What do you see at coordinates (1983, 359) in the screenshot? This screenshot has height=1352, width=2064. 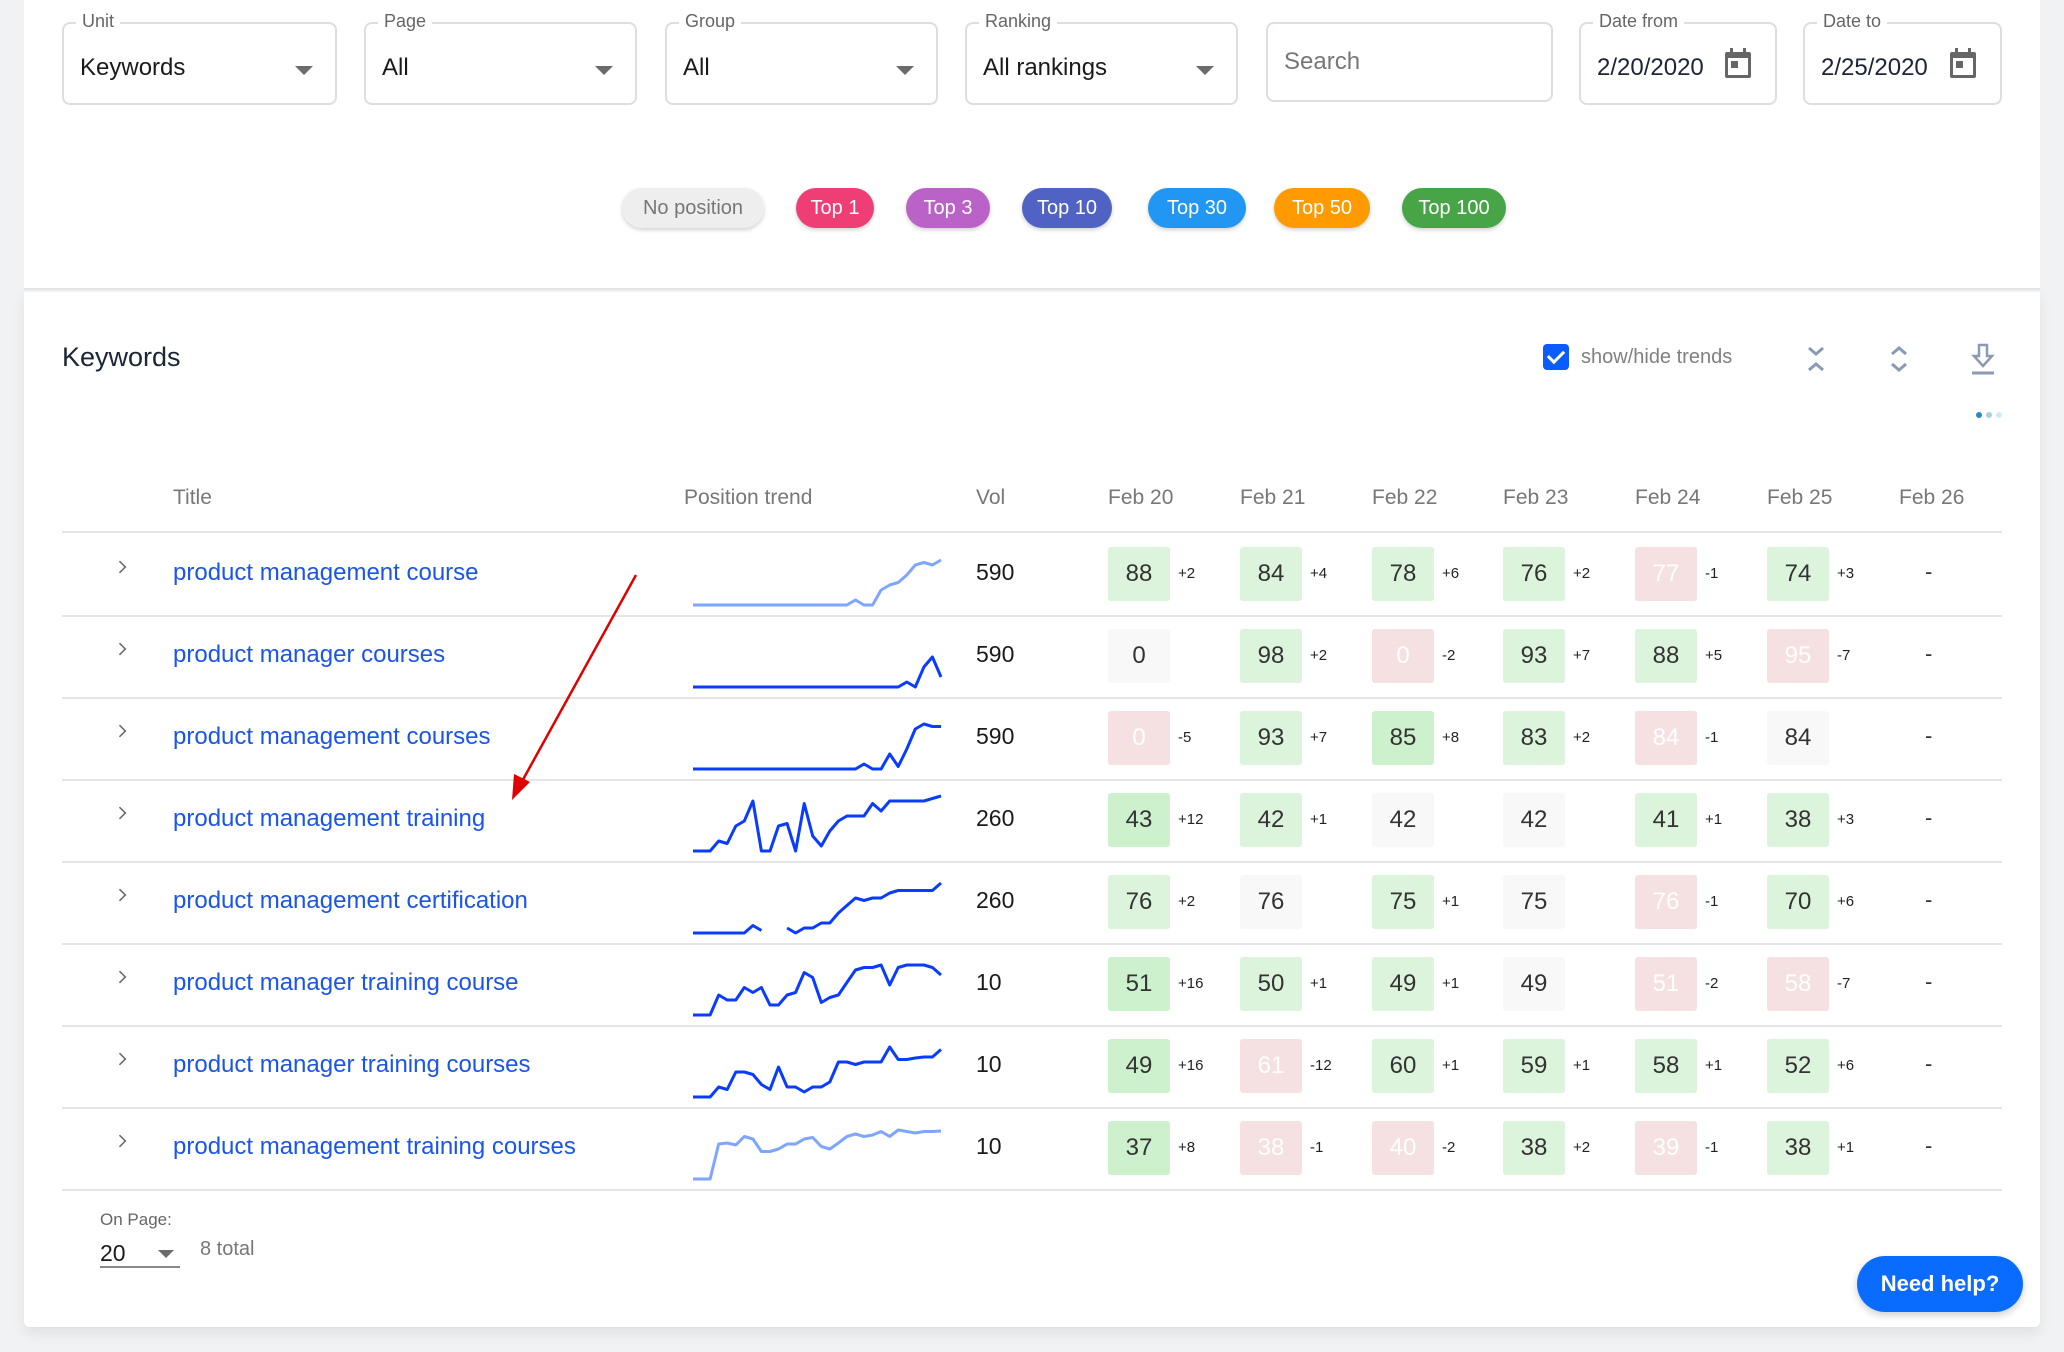 I see `download-icon` at bounding box center [1983, 359].